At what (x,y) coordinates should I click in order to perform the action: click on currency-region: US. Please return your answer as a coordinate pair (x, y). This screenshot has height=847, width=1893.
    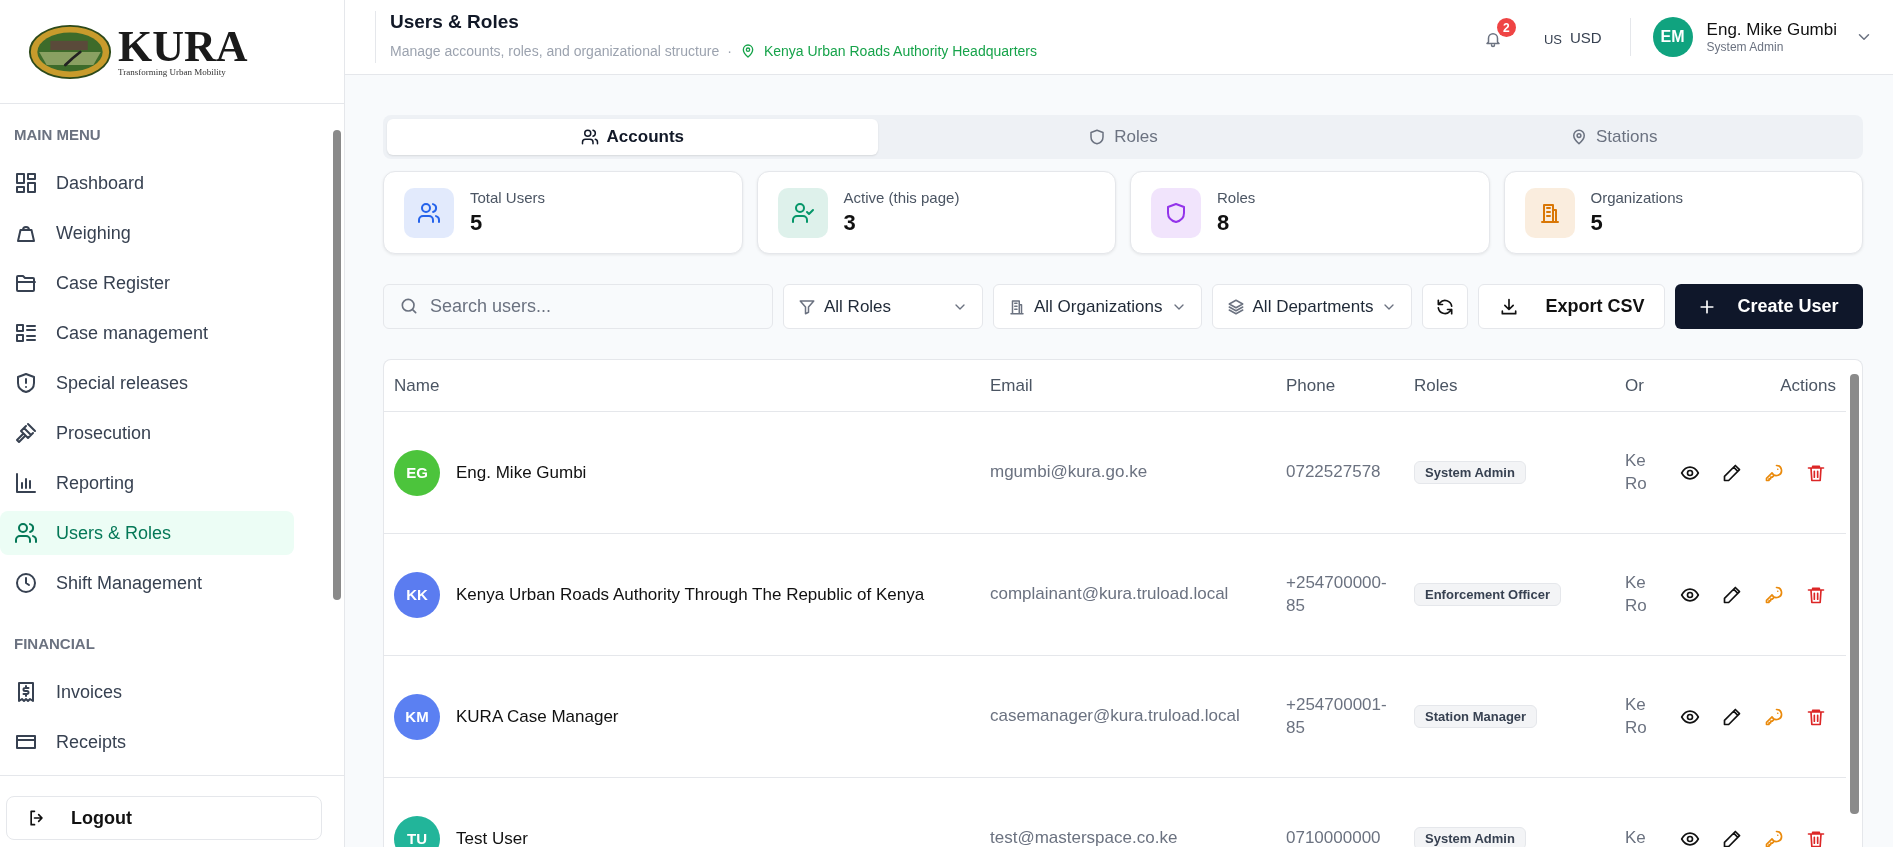
    Looking at the image, I should click on (1552, 39).